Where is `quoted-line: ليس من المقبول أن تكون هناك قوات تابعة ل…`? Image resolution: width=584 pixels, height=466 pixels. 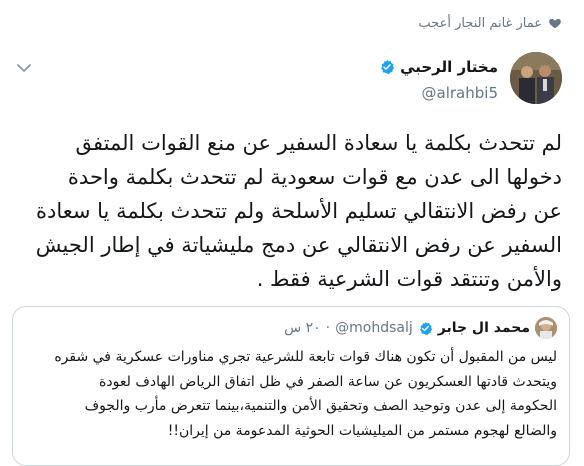
quoted-line: ليس من المقبول أن تكون هناك قوات تابعة ل… is located at coordinates (305, 357).